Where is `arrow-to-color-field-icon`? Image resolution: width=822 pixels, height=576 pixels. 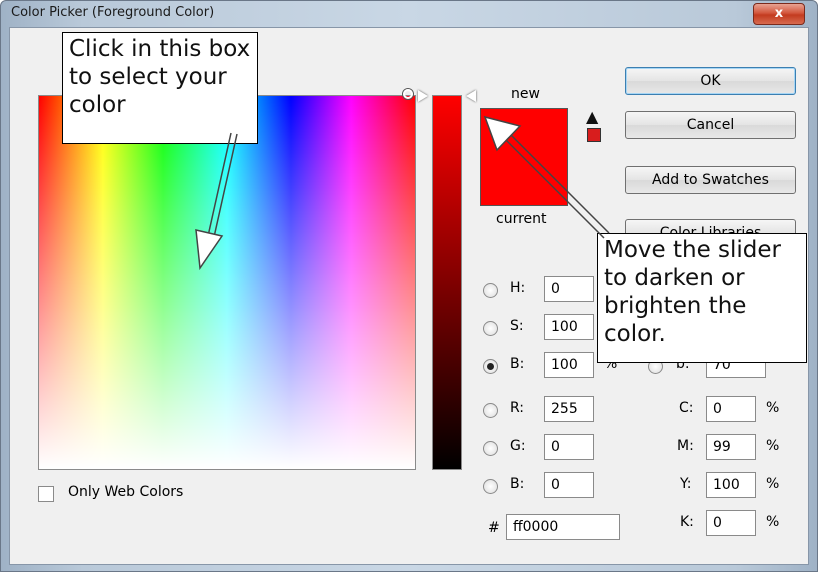
arrow-to-color-field-icon is located at coordinates (216, 201).